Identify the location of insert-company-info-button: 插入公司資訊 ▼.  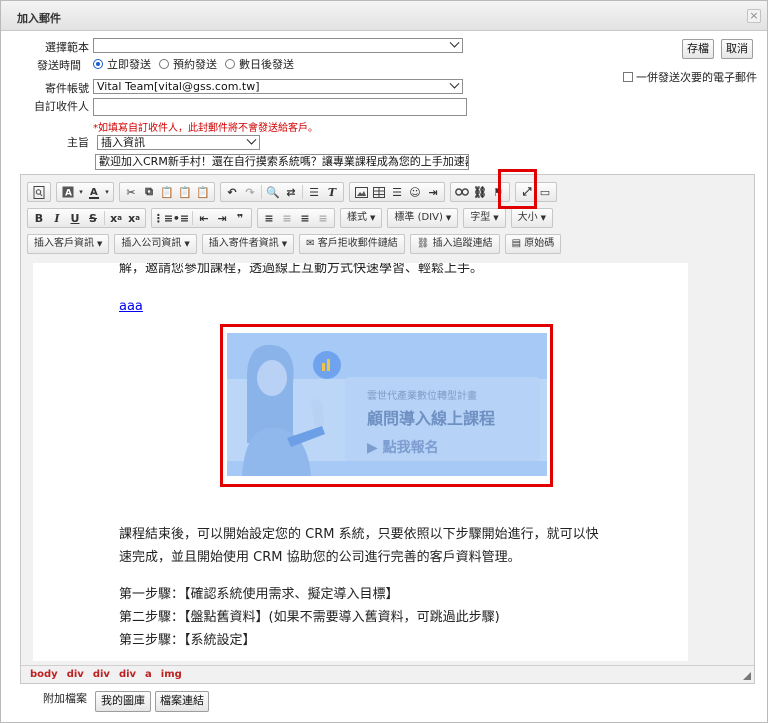
(155, 244).